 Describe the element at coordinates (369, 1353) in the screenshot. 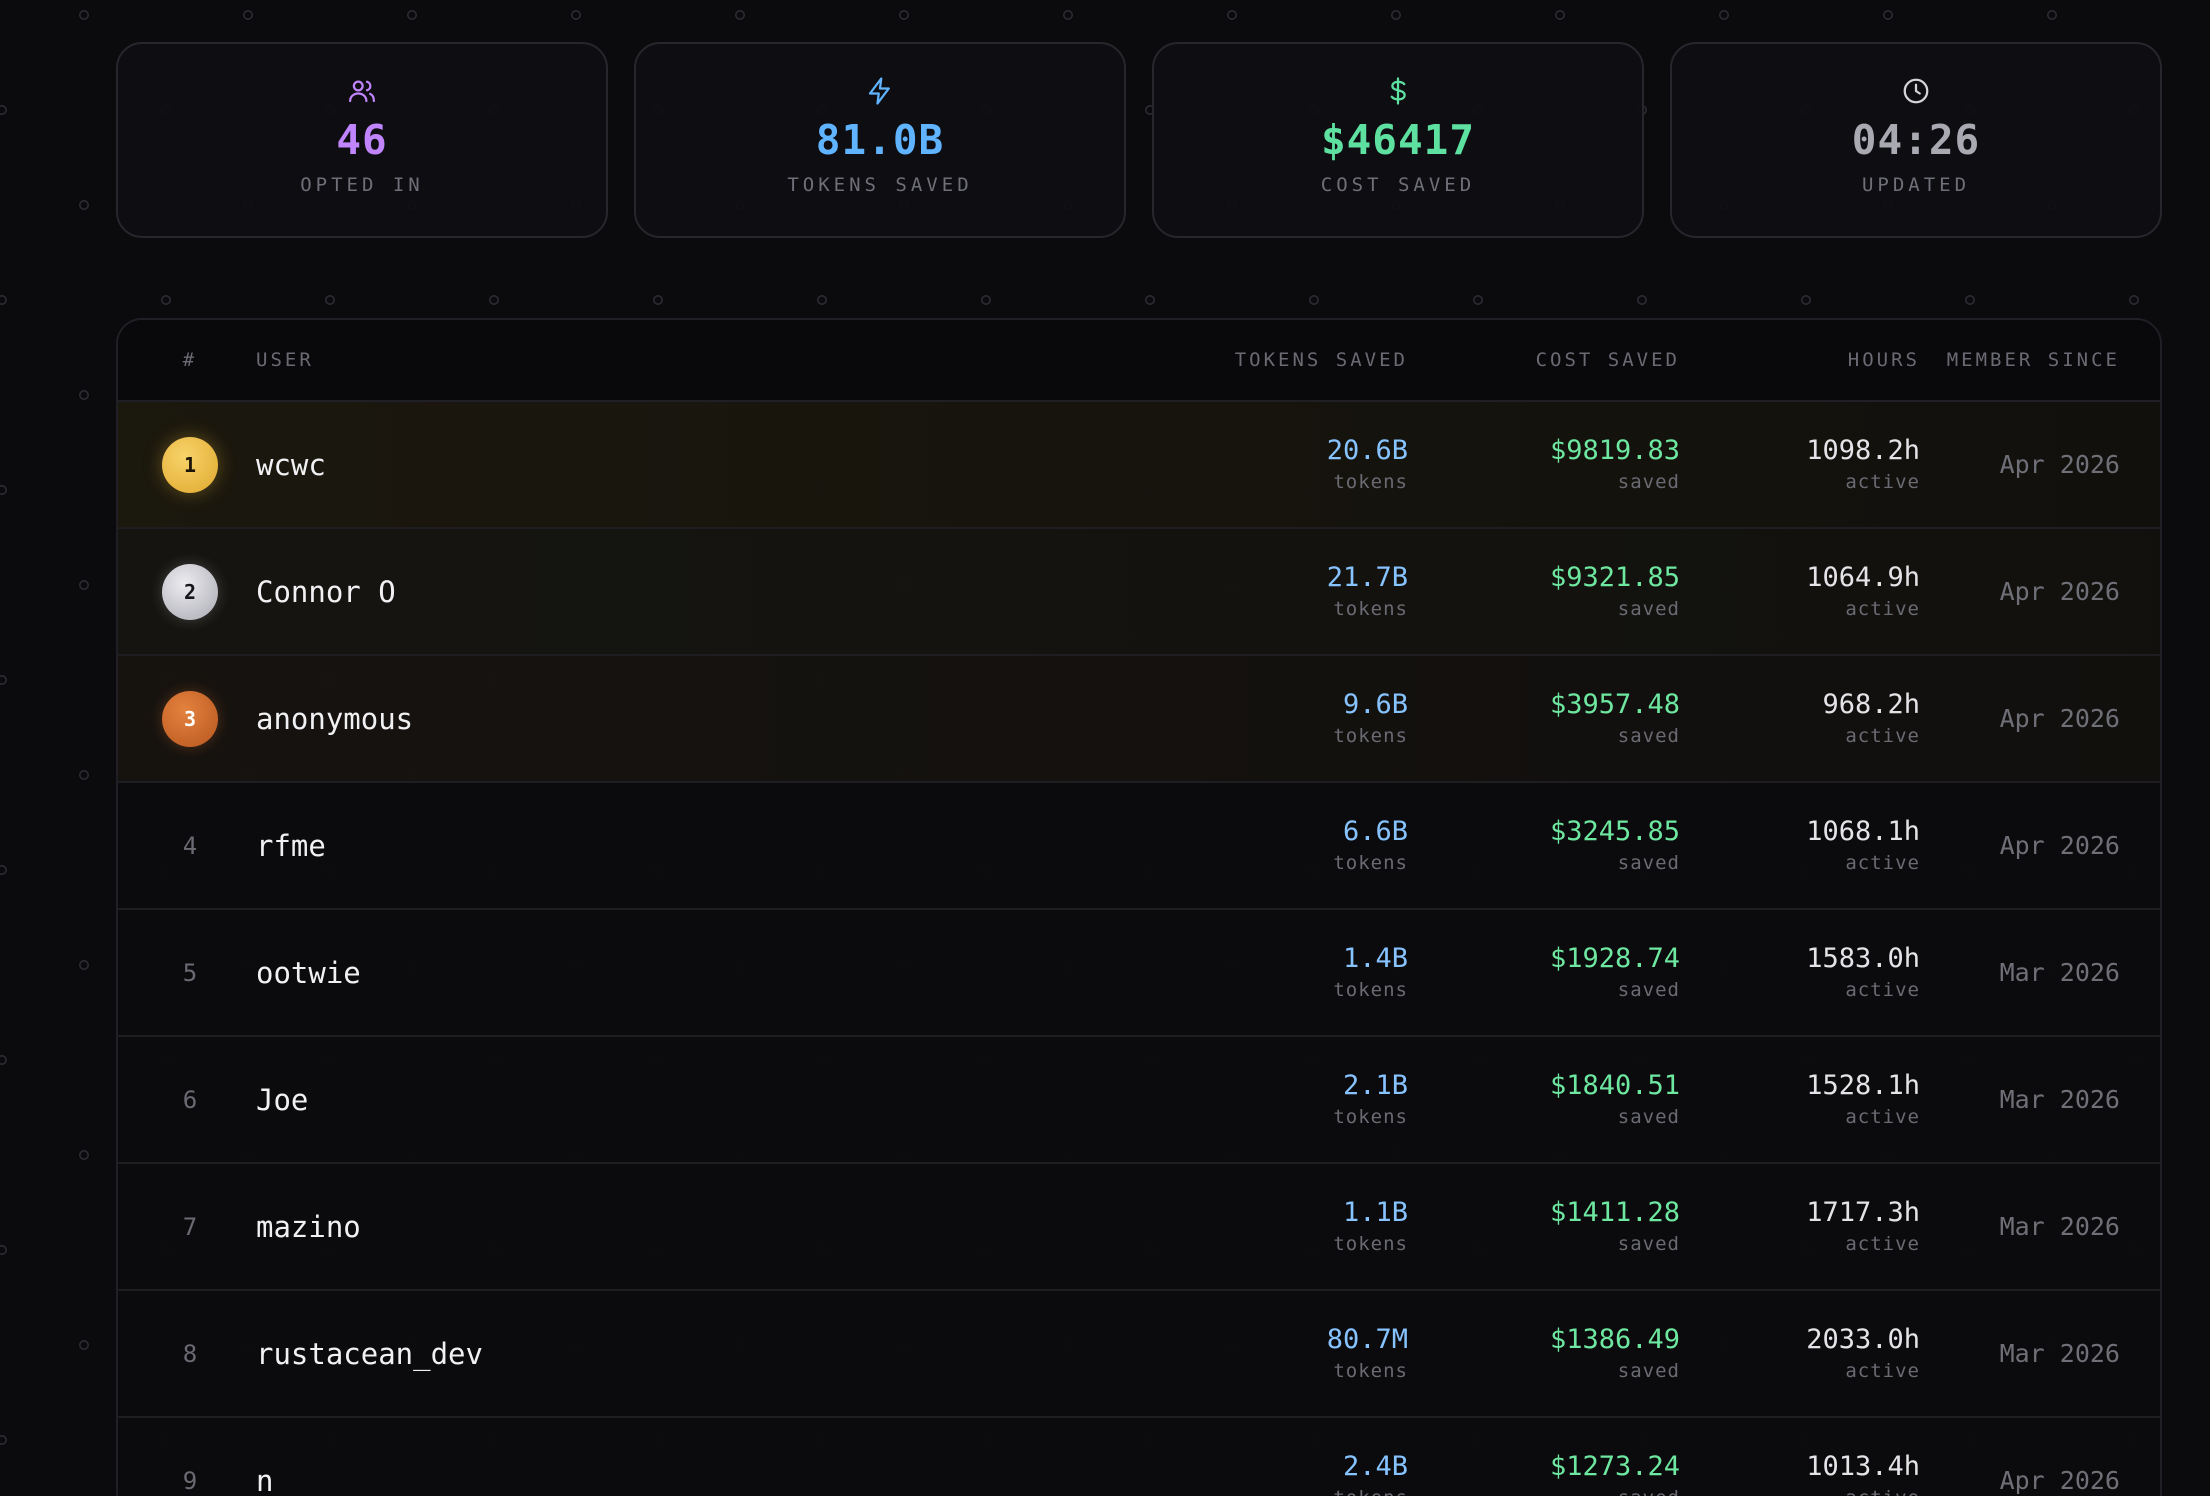

I see `user-name: rustacean_dev` at that location.